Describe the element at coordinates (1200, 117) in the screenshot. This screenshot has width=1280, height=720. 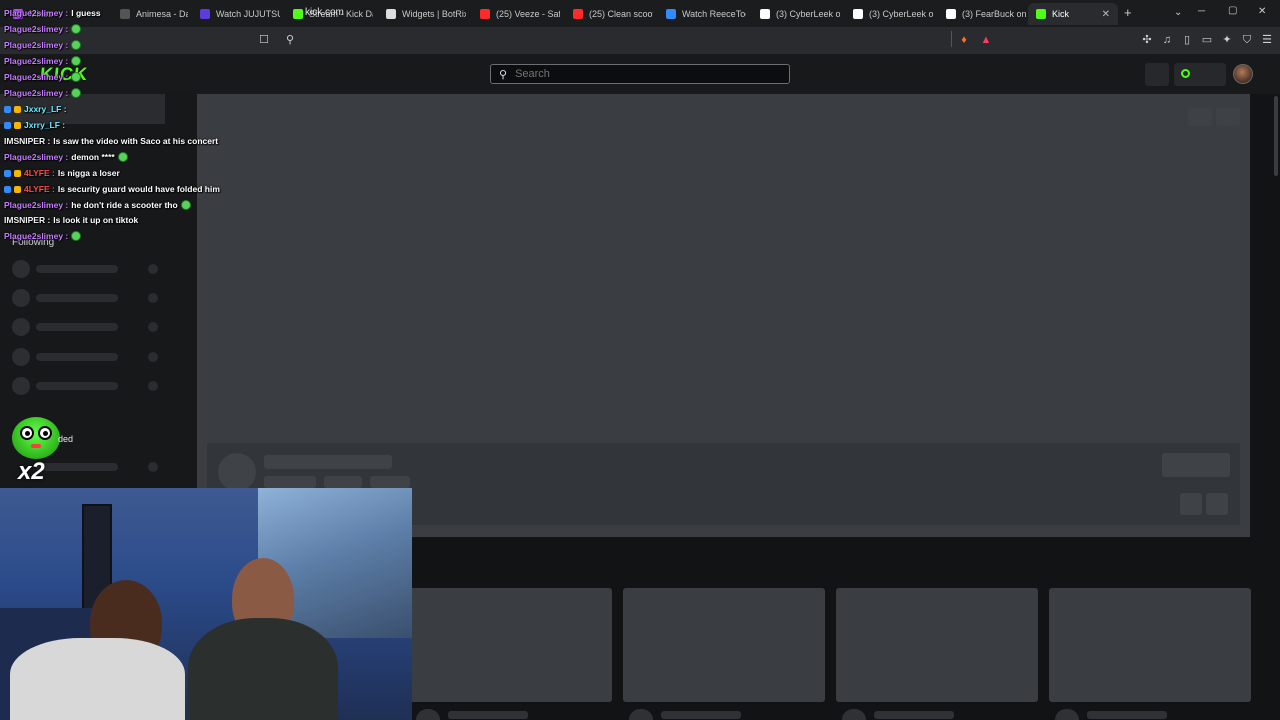
I see `featured-control-skeleton` at that location.